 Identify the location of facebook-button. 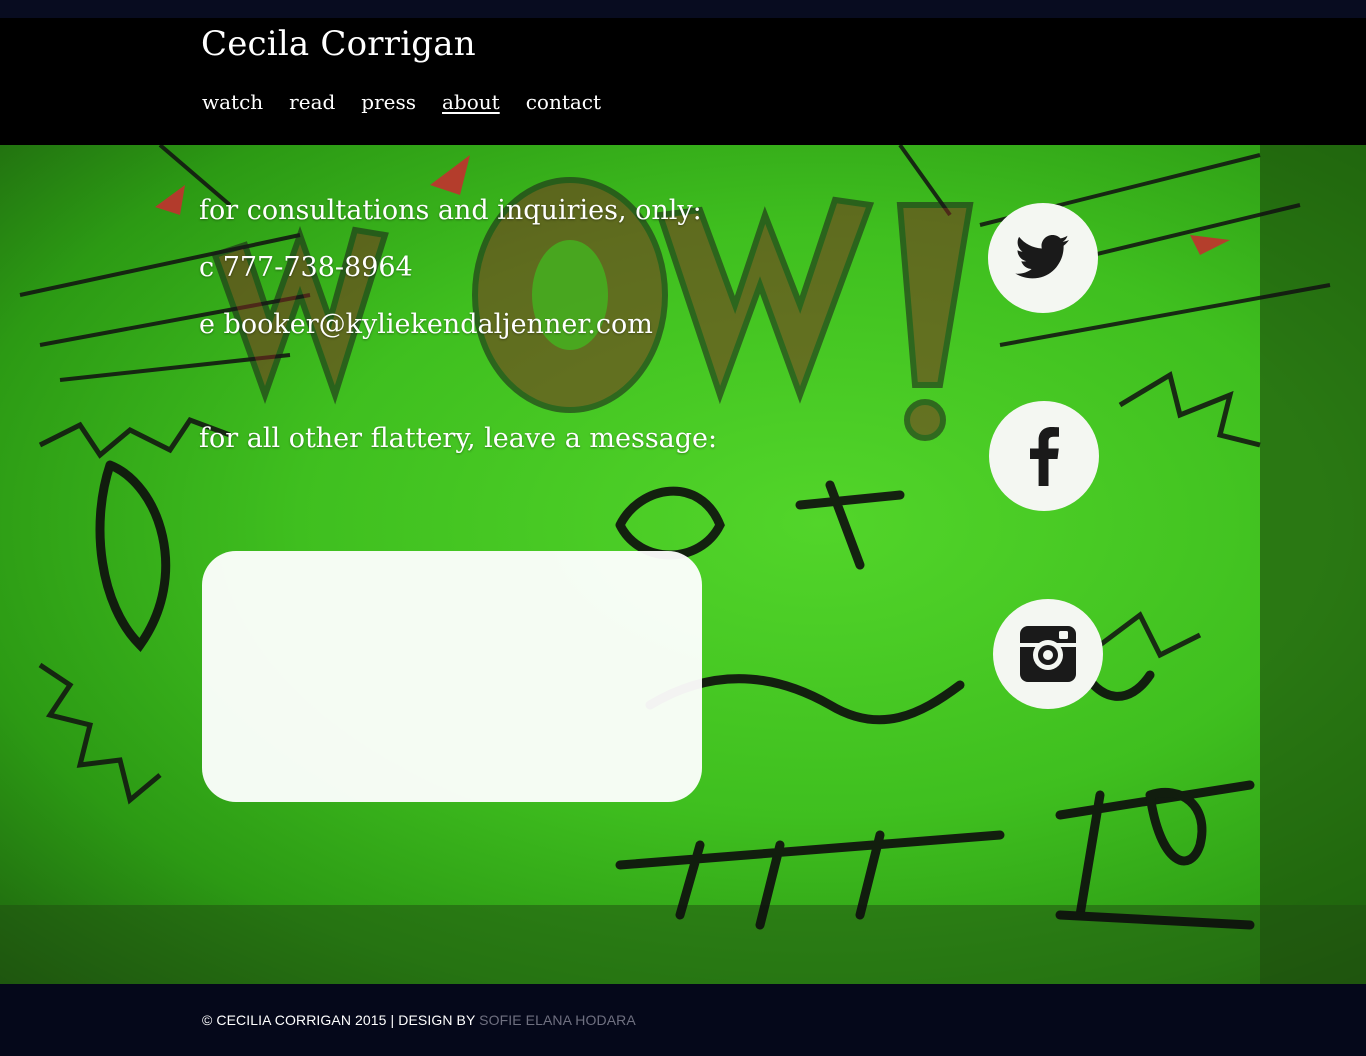
(1044, 456).